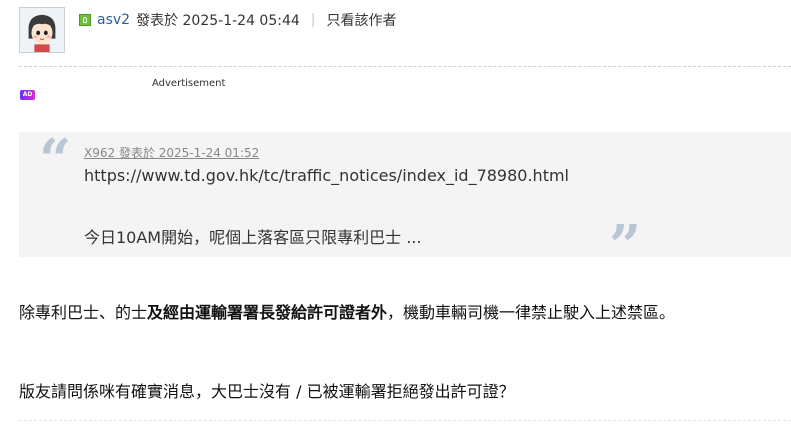 Image resolution: width=791 pixels, height=433 pixels. I want to click on header-divider, so click(405, 66).